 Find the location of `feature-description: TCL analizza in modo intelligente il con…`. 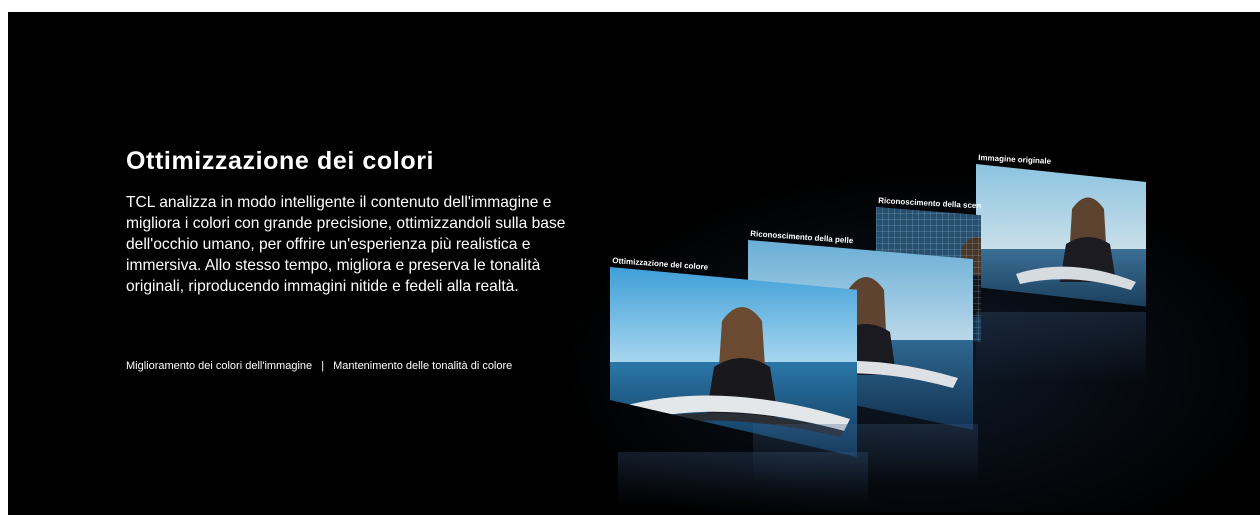

feature-description: TCL analizza in modo intelligente il con… is located at coordinates (346, 244).